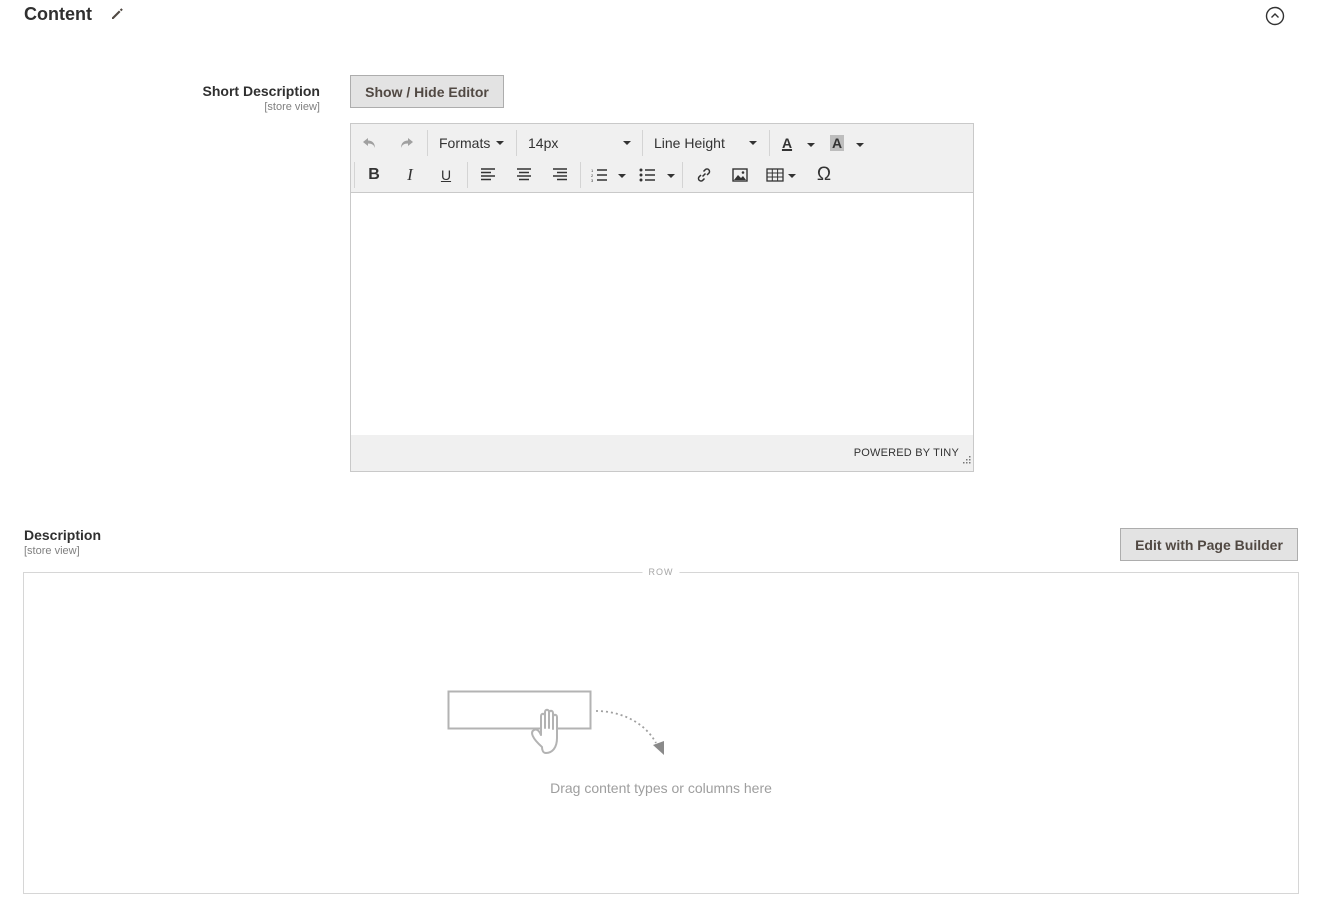  I want to click on row-label: ROW, so click(661, 572).